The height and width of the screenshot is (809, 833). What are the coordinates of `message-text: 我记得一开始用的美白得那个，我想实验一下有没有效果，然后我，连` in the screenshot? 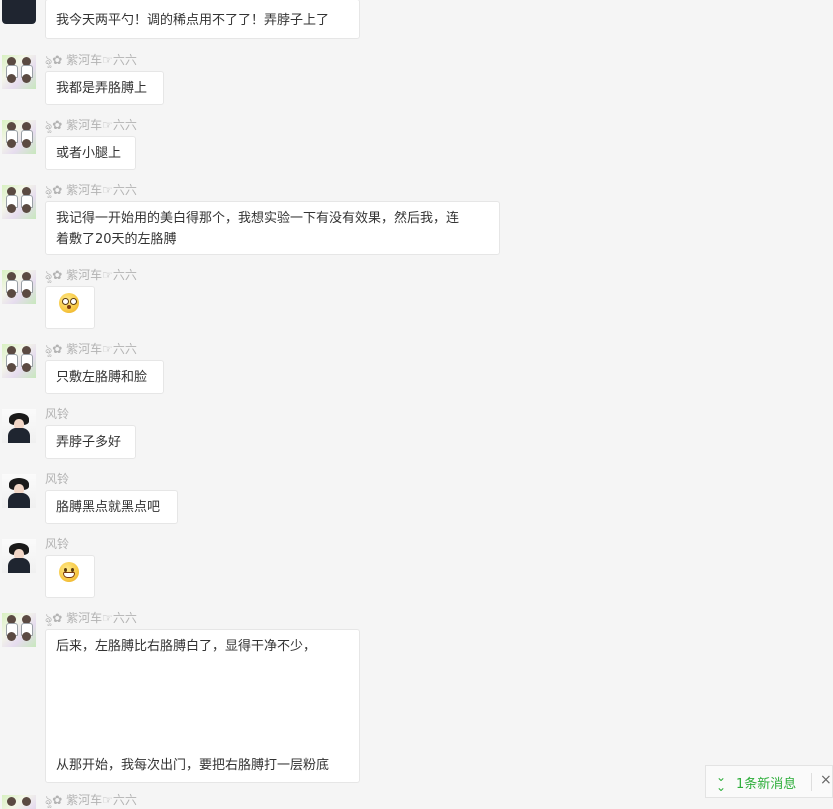 It's located at (258, 218).